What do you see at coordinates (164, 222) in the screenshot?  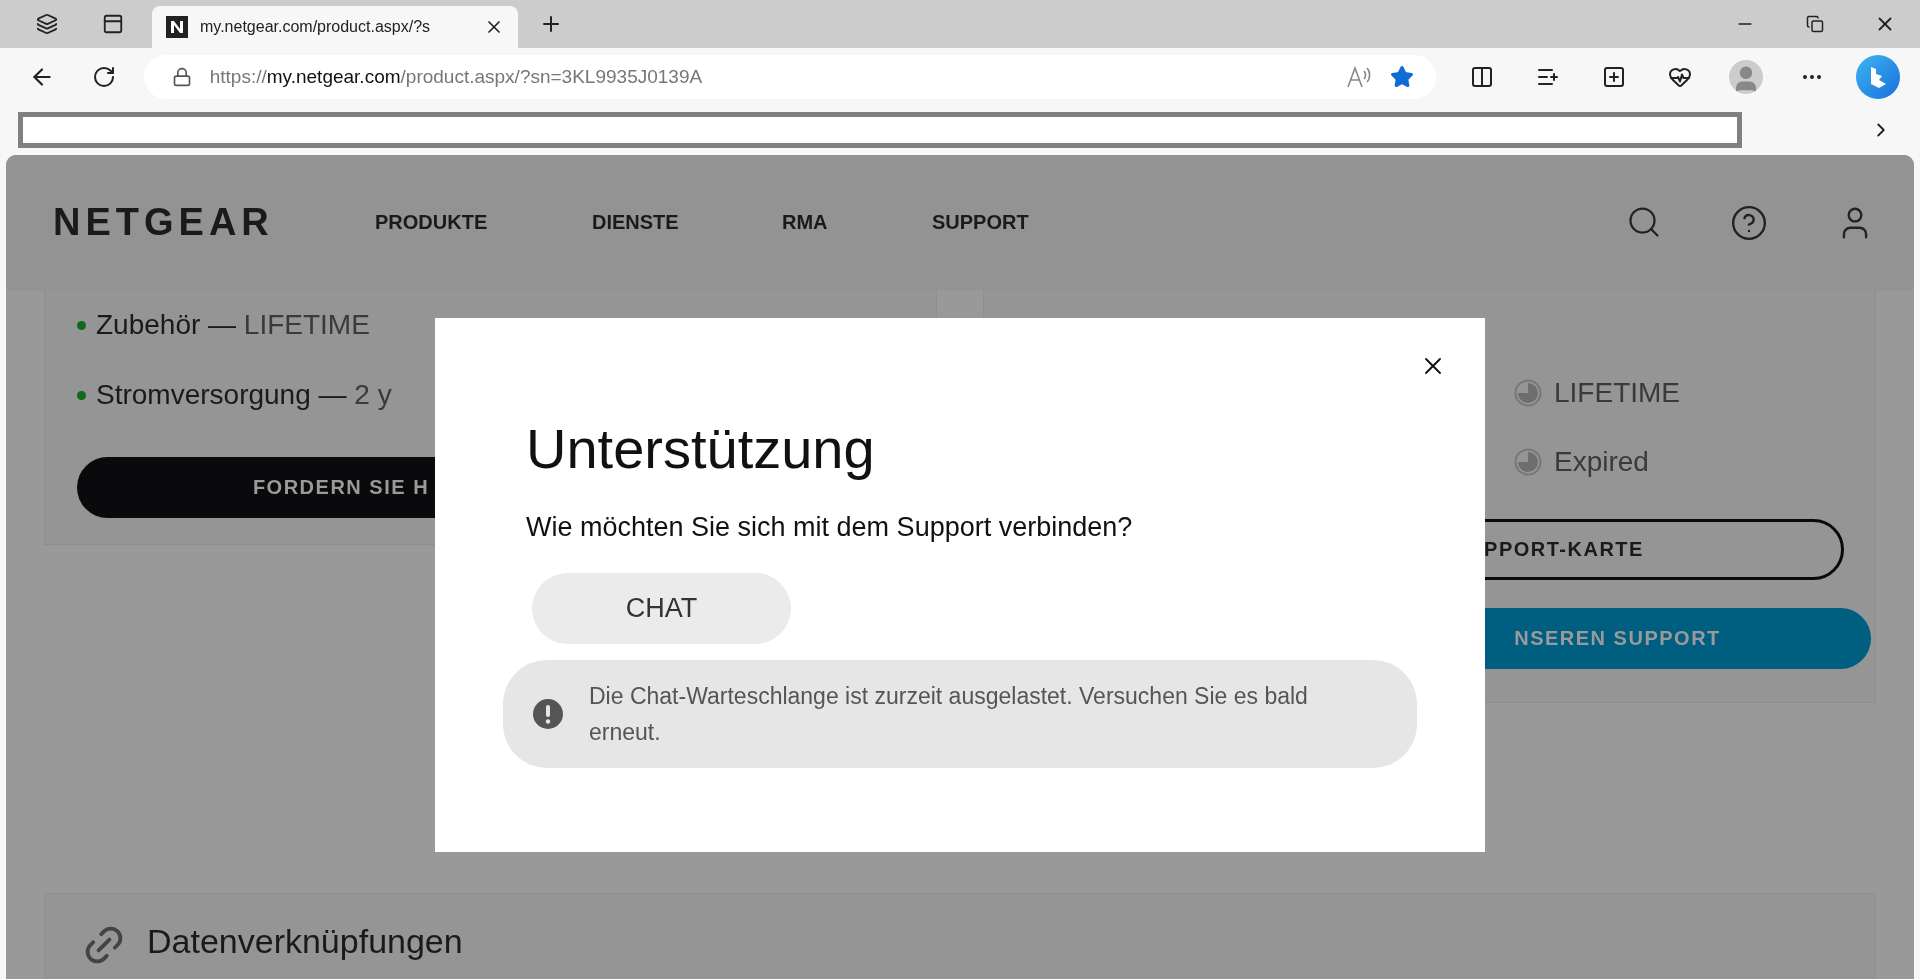 I see `logo: NETGEAR` at bounding box center [164, 222].